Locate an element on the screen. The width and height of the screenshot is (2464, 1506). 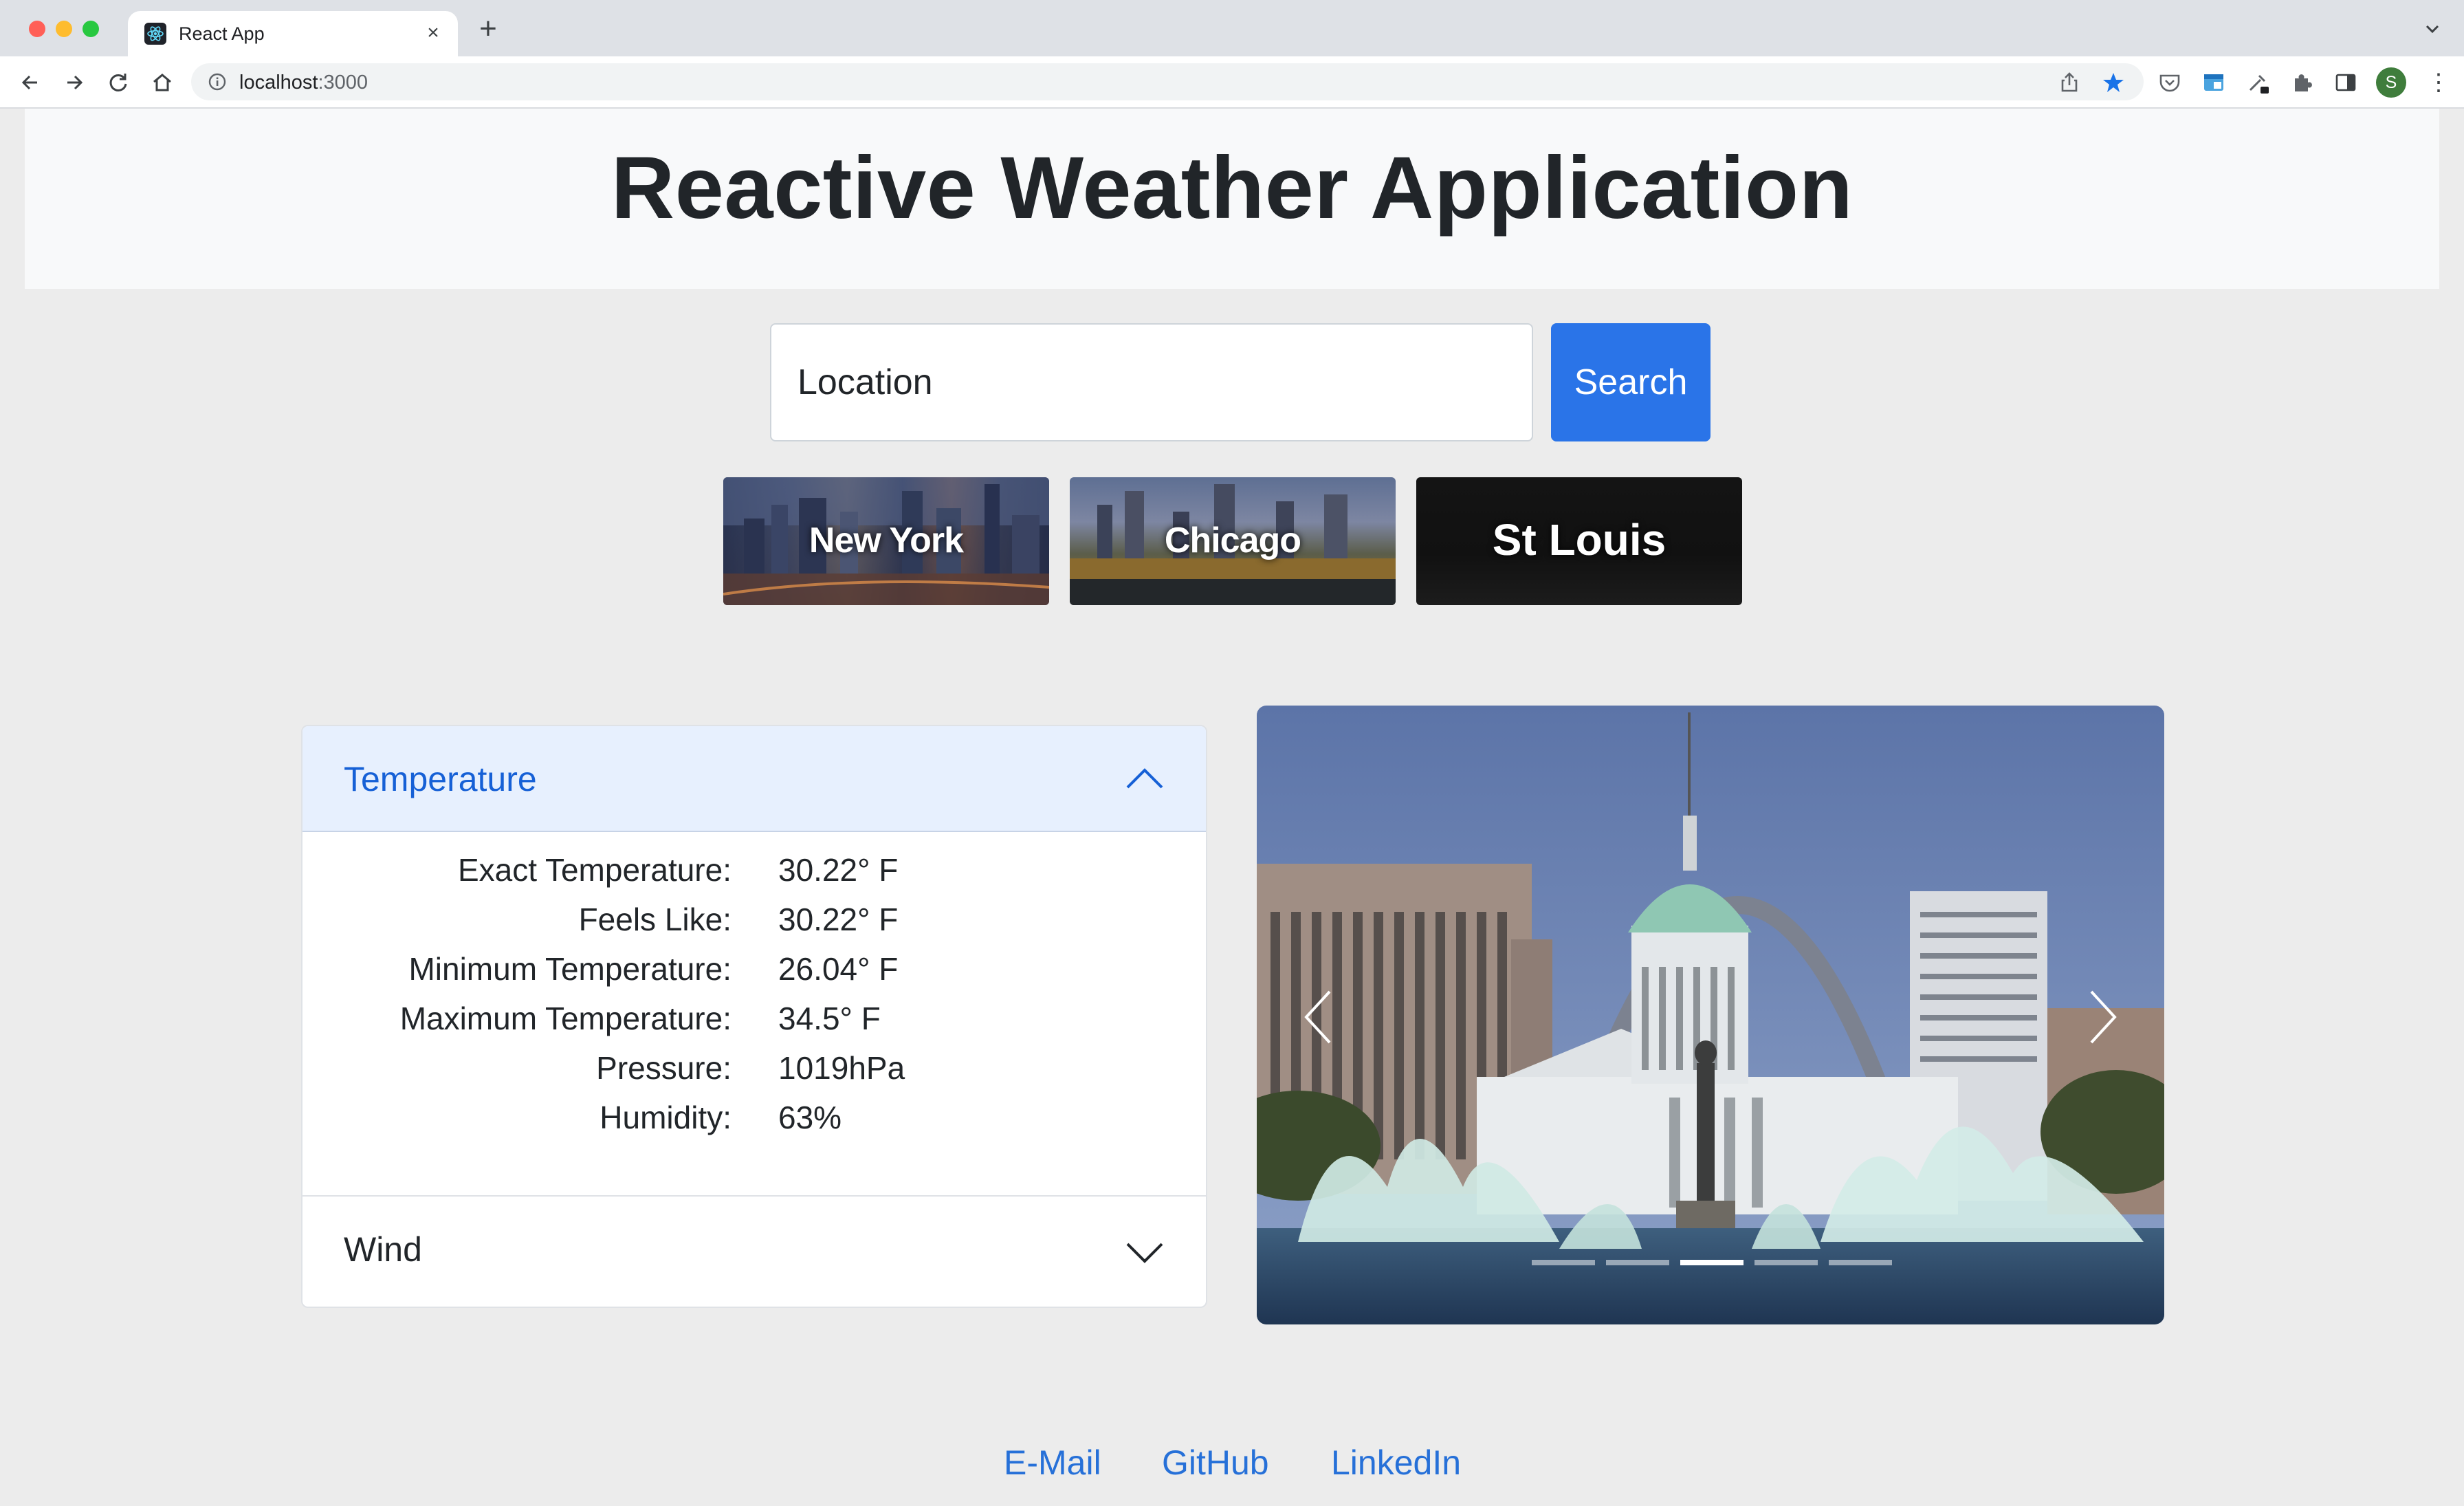
github-link: GitHub is located at coordinates (1215, 1463).